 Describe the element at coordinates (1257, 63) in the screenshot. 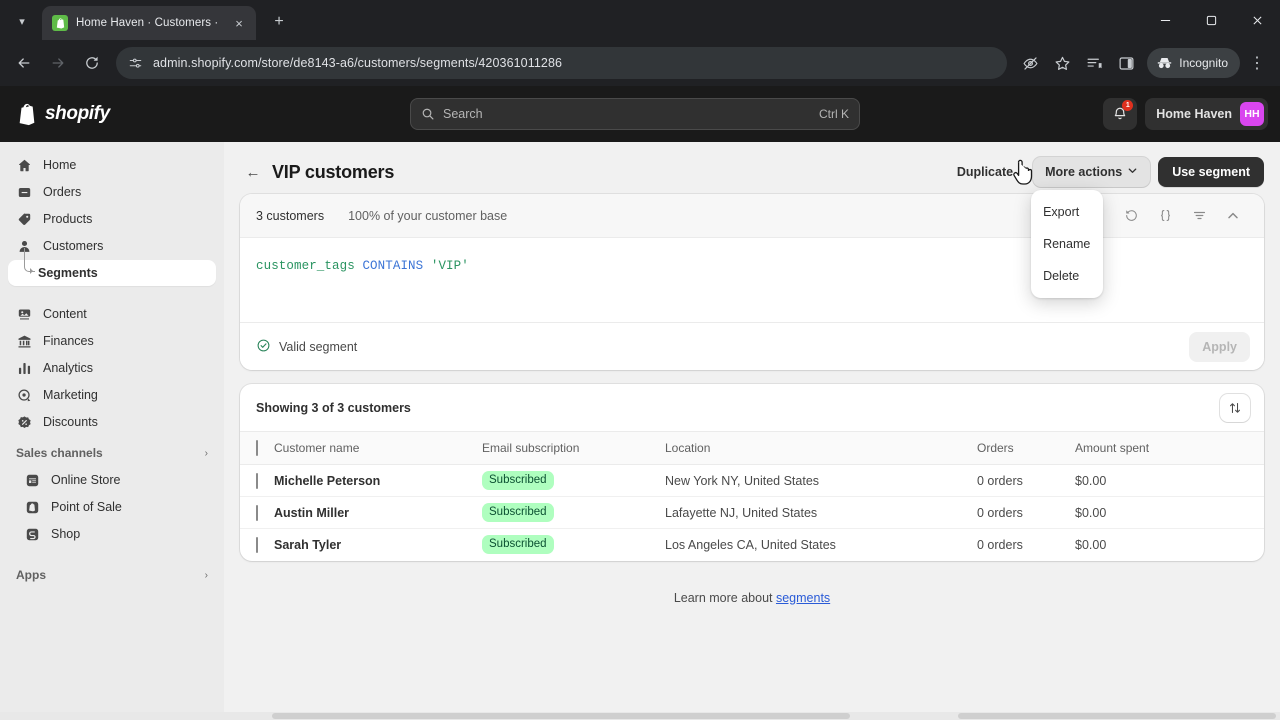

I see `browser-menu-icon: ⋮` at that location.